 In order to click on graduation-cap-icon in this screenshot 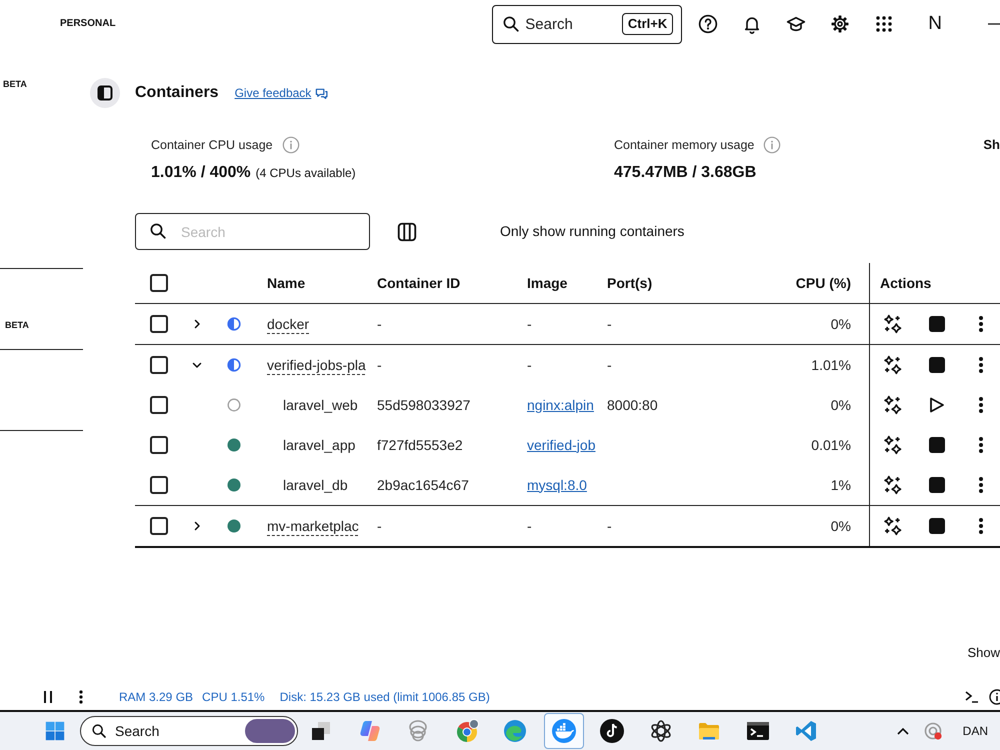, I will do `click(796, 24)`.